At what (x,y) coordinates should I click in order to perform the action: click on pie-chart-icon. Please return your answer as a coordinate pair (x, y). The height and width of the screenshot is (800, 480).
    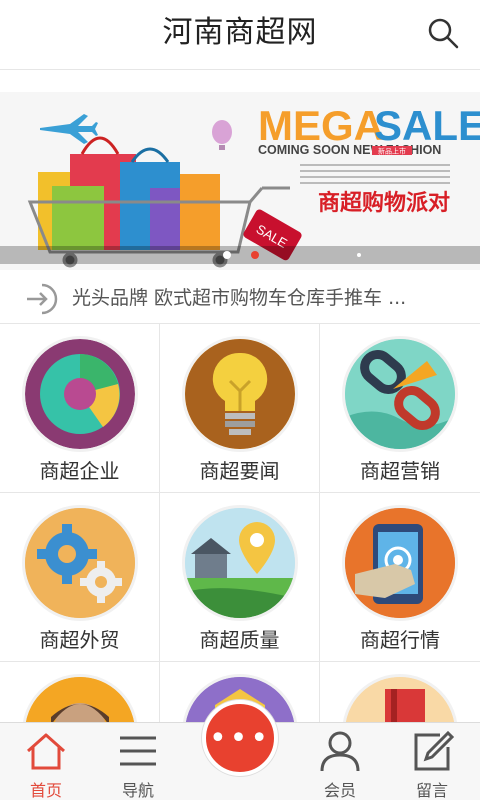
    Looking at the image, I should click on (80, 394).